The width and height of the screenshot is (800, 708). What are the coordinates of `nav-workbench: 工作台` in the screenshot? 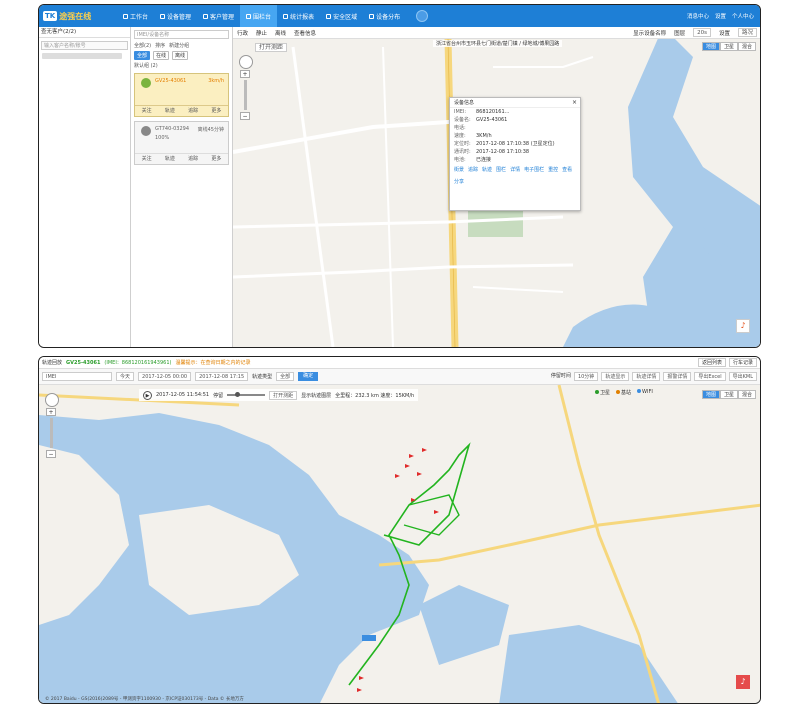 It's located at (135, 16).